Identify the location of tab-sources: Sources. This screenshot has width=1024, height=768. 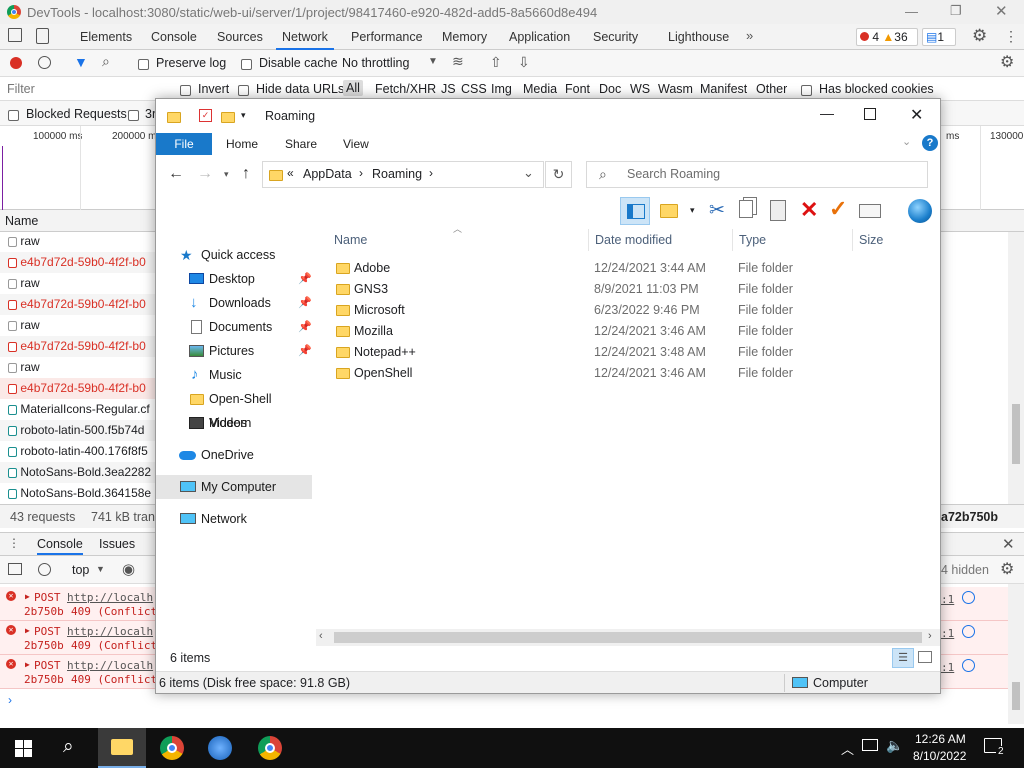
(240, 37).